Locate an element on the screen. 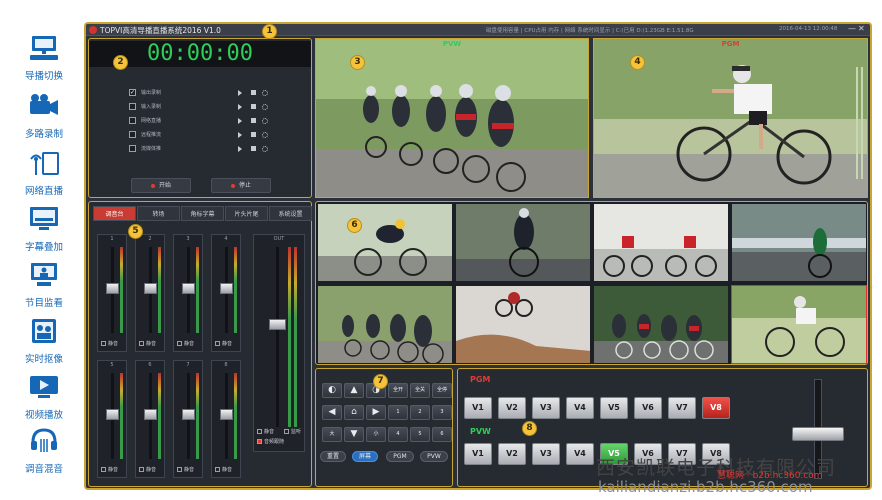 The width and height of the screenshot is (882, 500). ptz-key: 全关 is located at coordinates (420, 390).